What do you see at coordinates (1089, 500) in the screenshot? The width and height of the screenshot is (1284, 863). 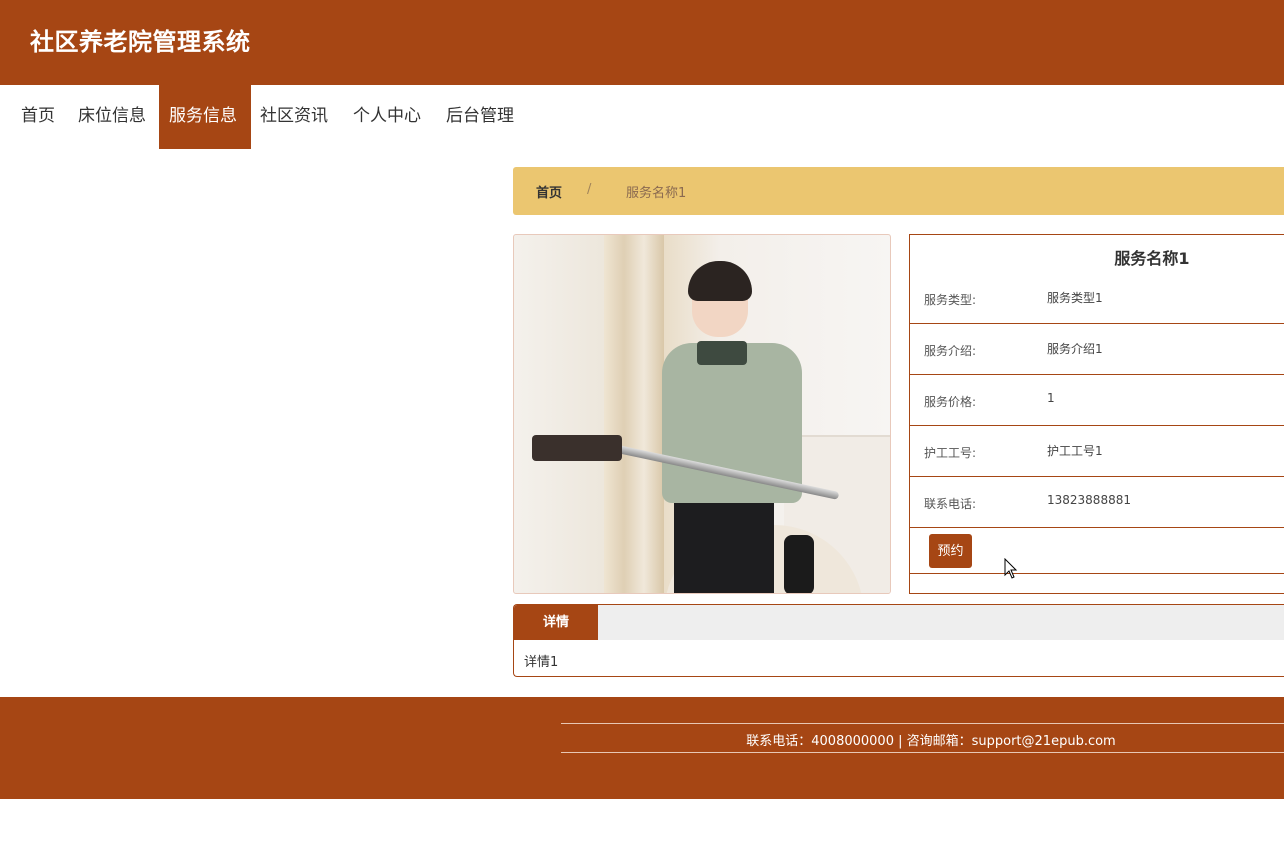 I see `info-value: 13823888881` at bounding box center [1089, 500].